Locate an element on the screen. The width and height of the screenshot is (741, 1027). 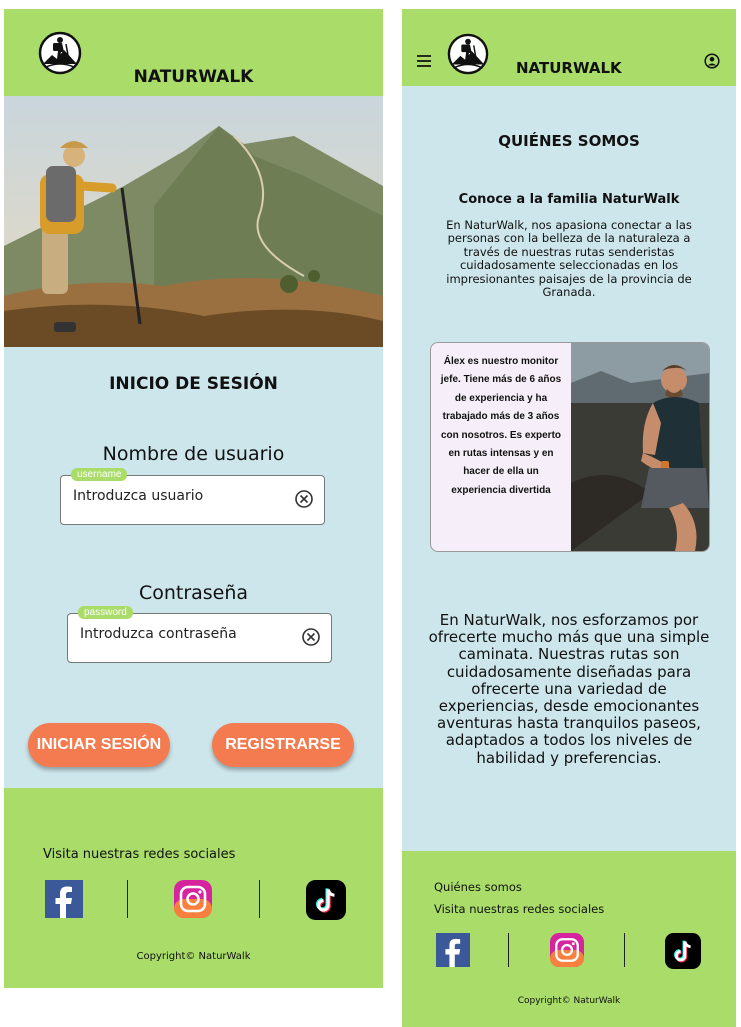
username-field: username is located at coordinates (192, 496).